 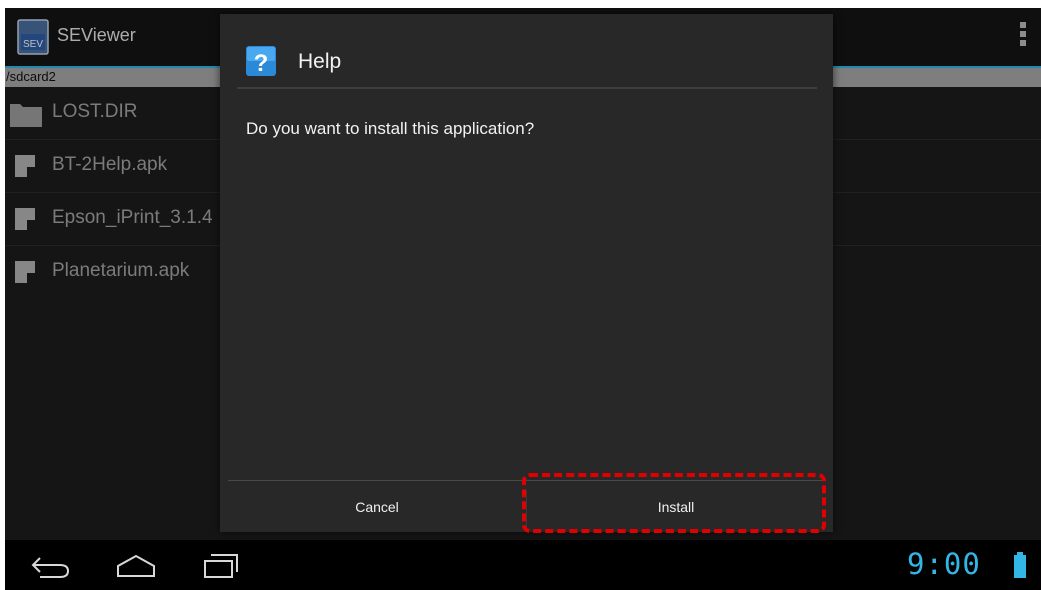 What do you see at coordinates (527, 88) in the screenshot?
I see `dialog-title-divider` at bounding box center [527, 88].